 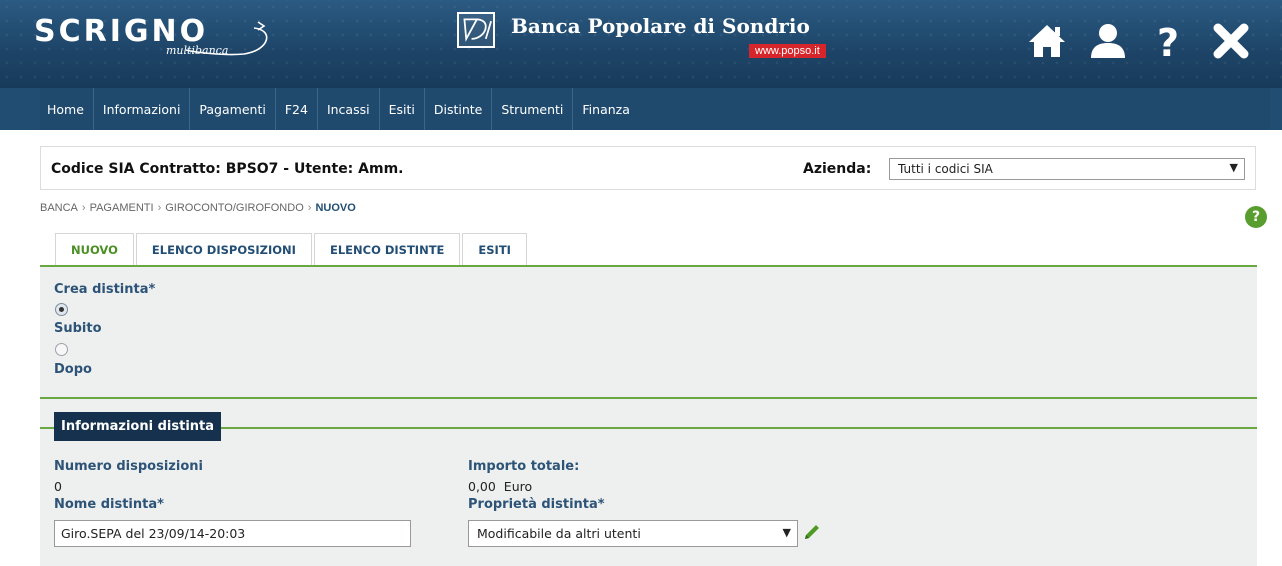 I want to click on azienda-label: Azienda:, so click(x=837, y=169).